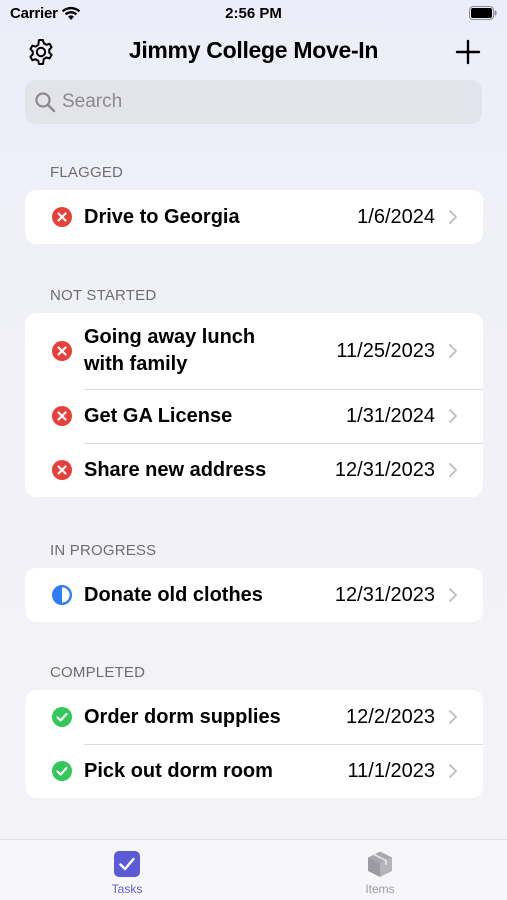 This screenshot has width=507, height=900. I want to click on section-header-completed: COMPLETED, so click(98, 672).